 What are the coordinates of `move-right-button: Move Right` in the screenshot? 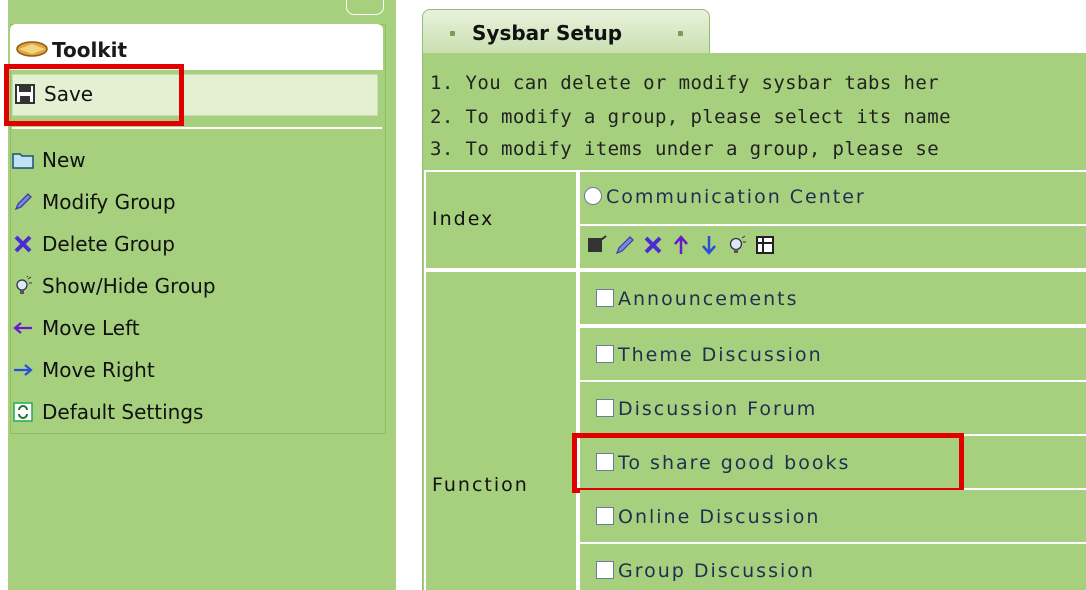 It's located at (83, 370).